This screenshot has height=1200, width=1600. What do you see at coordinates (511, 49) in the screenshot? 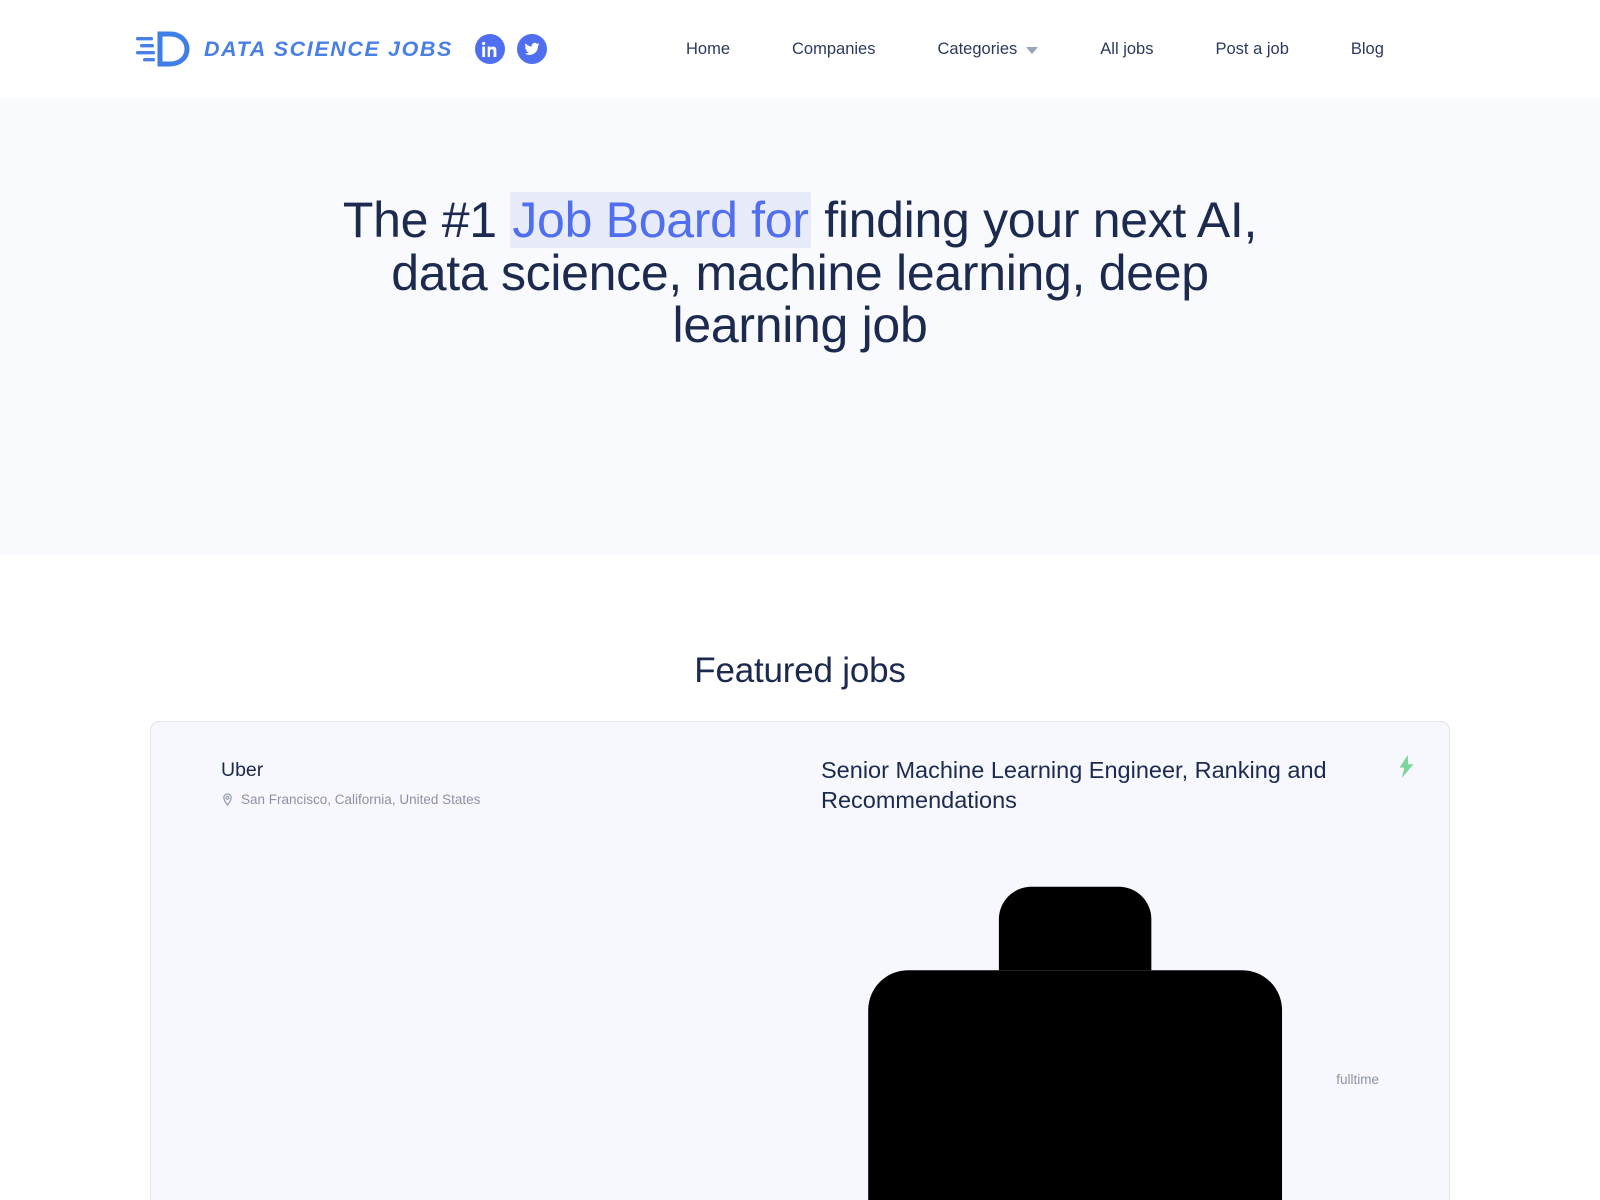
I see `social-links` at bounding box center [511, 49].